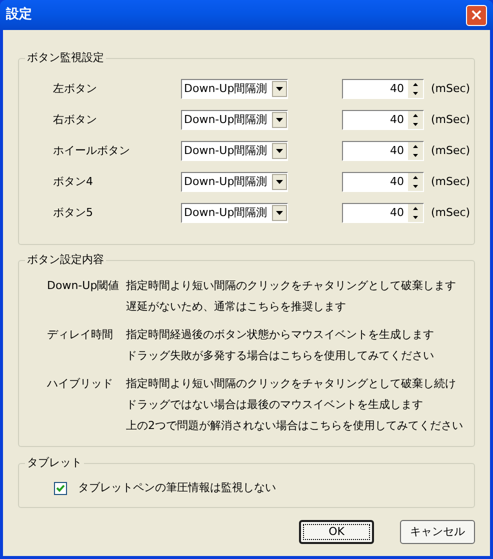  Describe the element at coordinates (280, 356) in the screenshot. I see `mode-description: ドラッグ失敗が多発する場合はこちらを使用してみてください` at that location.